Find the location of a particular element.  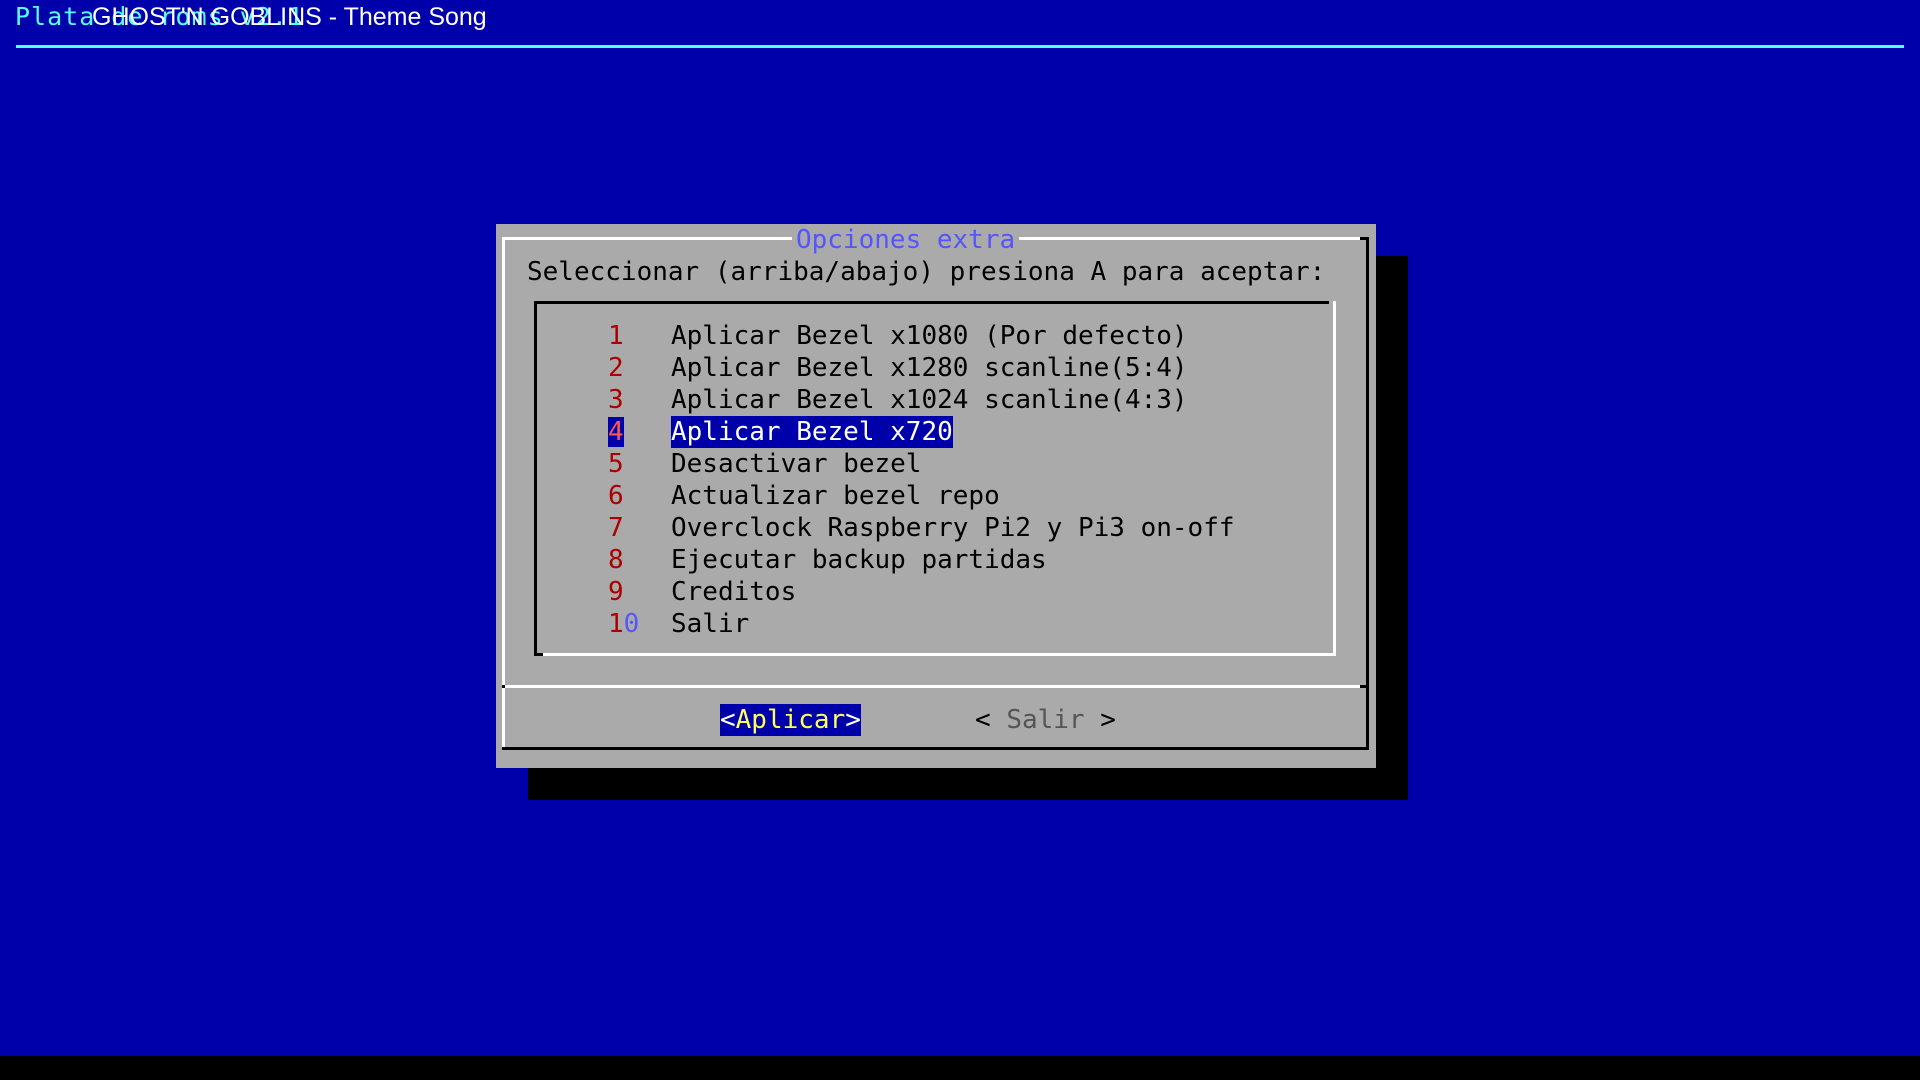

menu-item-number: 10 is located at coordinates (623, 624).